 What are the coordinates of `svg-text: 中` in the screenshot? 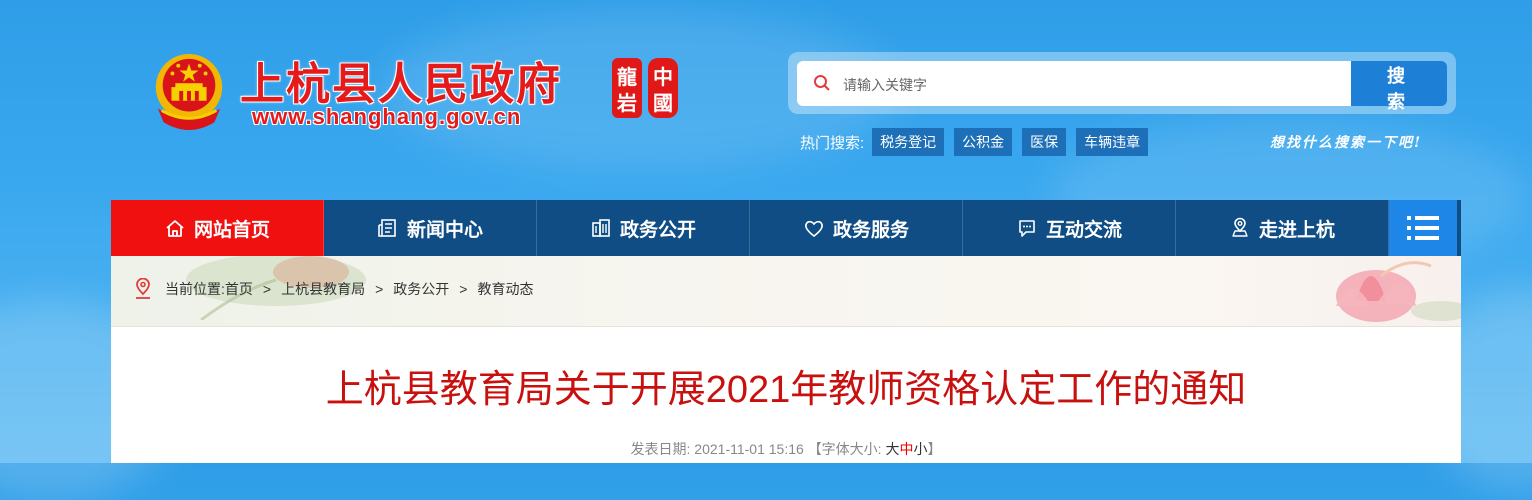 It's located at (663, 77).